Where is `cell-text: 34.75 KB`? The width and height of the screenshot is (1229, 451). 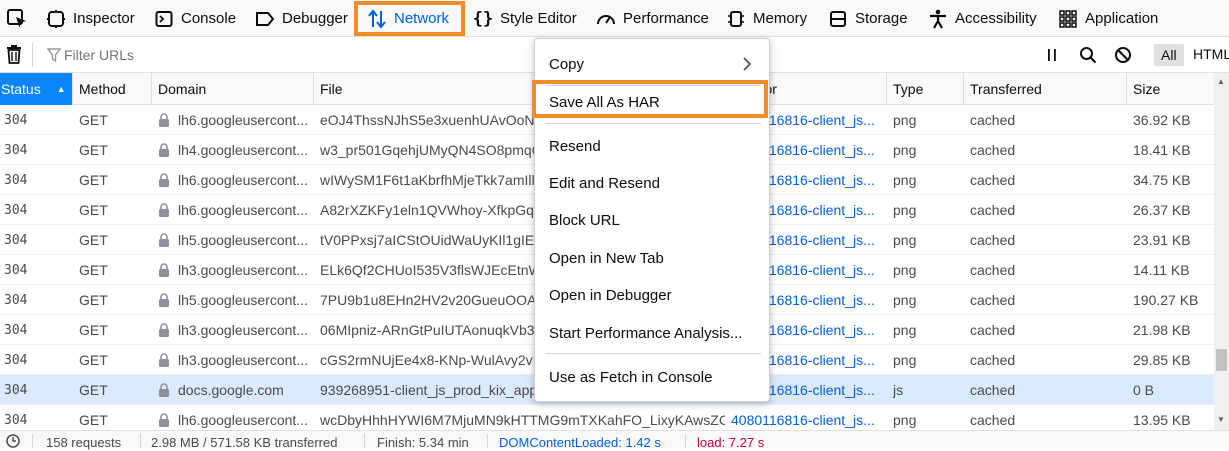
cell-text: 34.75 KB is located at coordinates (1162, 180).